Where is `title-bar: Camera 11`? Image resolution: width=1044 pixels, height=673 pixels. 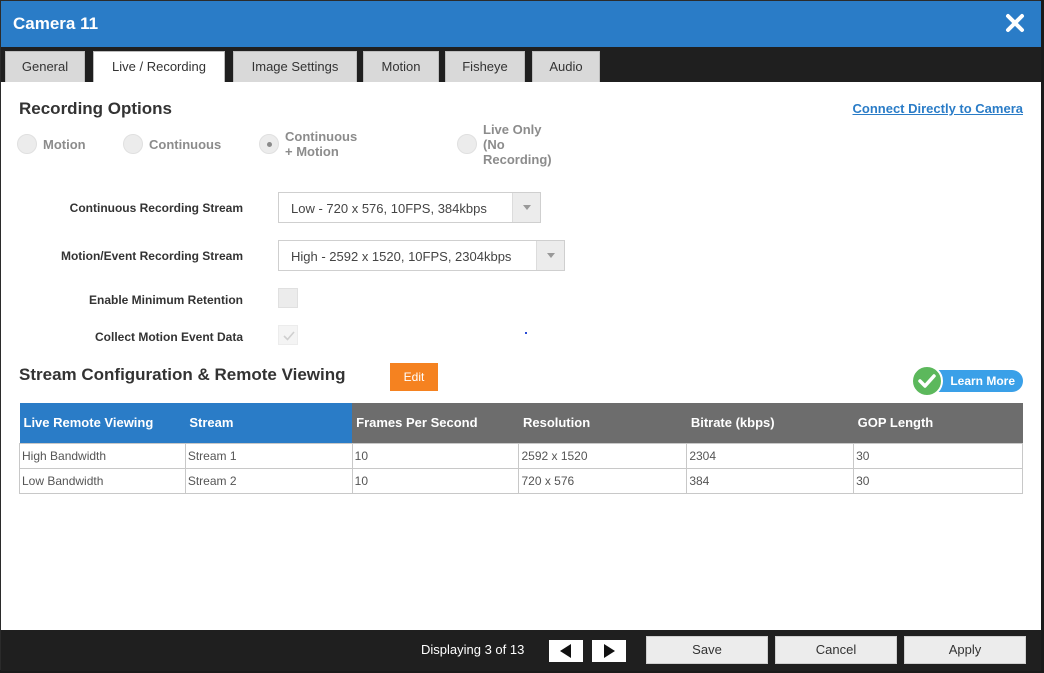
title-bar: Camera 11 is located at coordinates (521, 24).